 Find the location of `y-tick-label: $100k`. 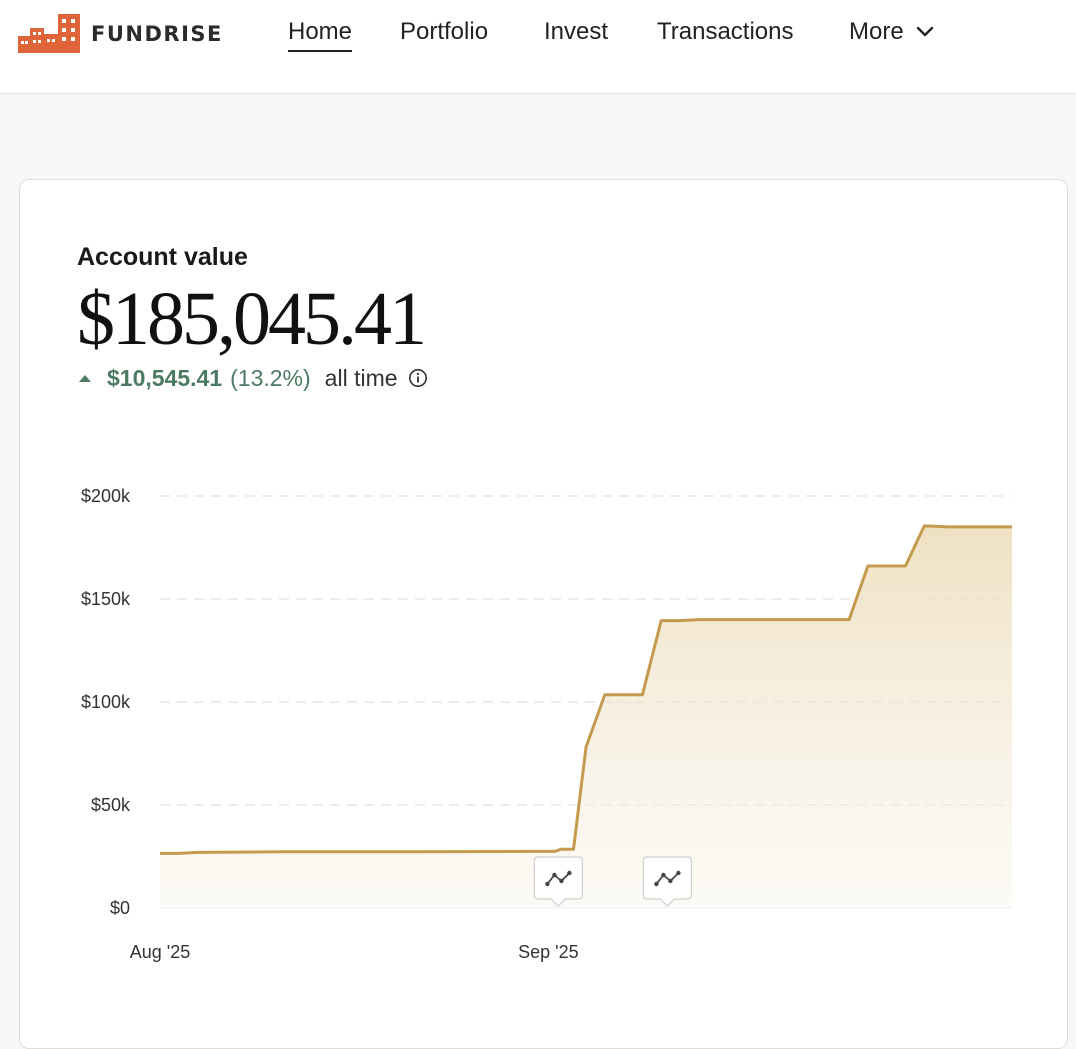

y-tick-label: $100k is located at coordinates (106, 702).